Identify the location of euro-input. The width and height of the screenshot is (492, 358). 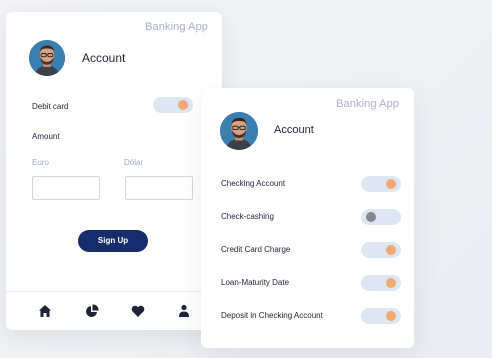
(66, 188).